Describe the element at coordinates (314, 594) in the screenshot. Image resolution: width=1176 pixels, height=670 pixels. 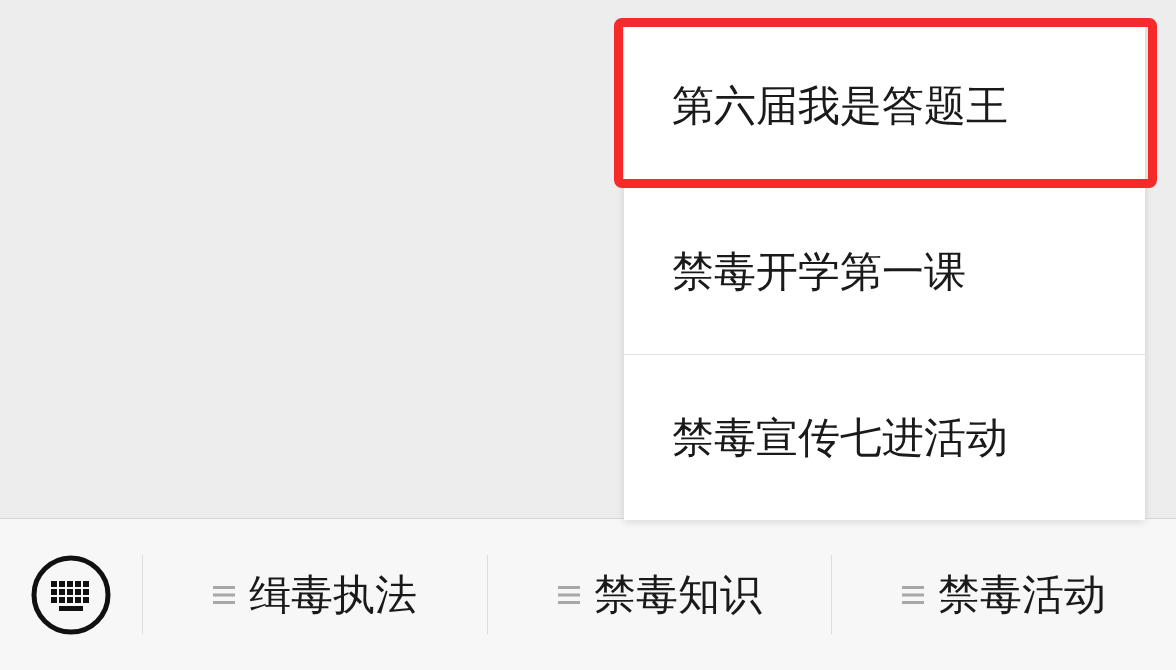
I see `menu-button: 缉毒执法` at that location.